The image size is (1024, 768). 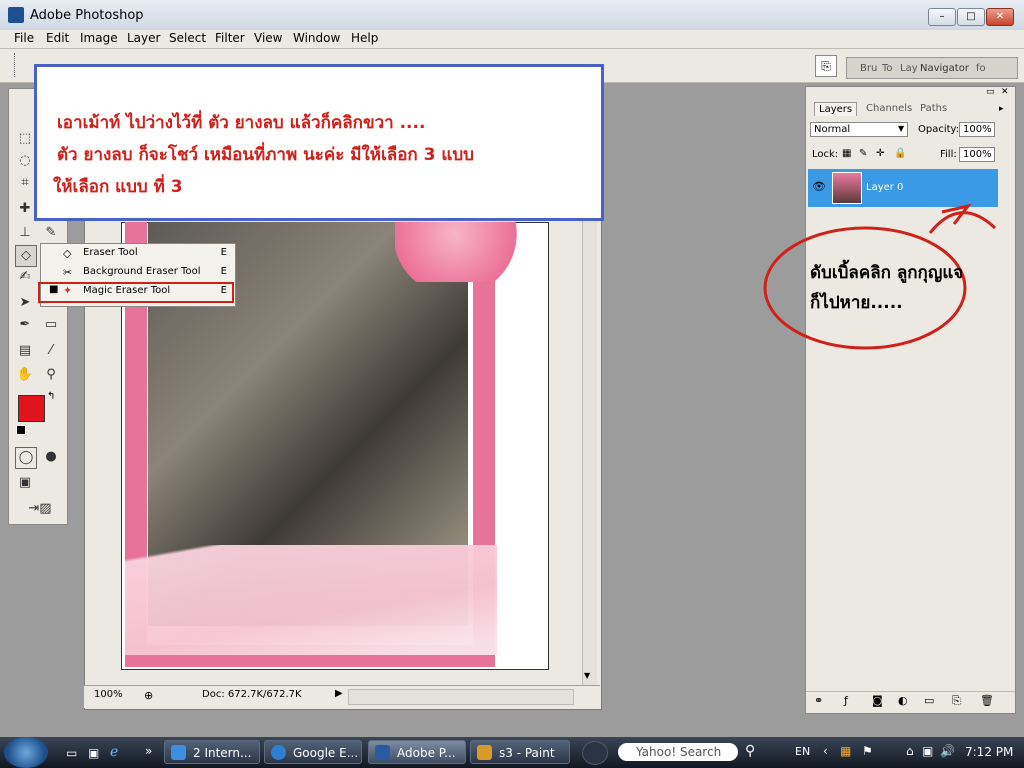 I want to click on close-button: ✕, so click(x=1000, y=17).